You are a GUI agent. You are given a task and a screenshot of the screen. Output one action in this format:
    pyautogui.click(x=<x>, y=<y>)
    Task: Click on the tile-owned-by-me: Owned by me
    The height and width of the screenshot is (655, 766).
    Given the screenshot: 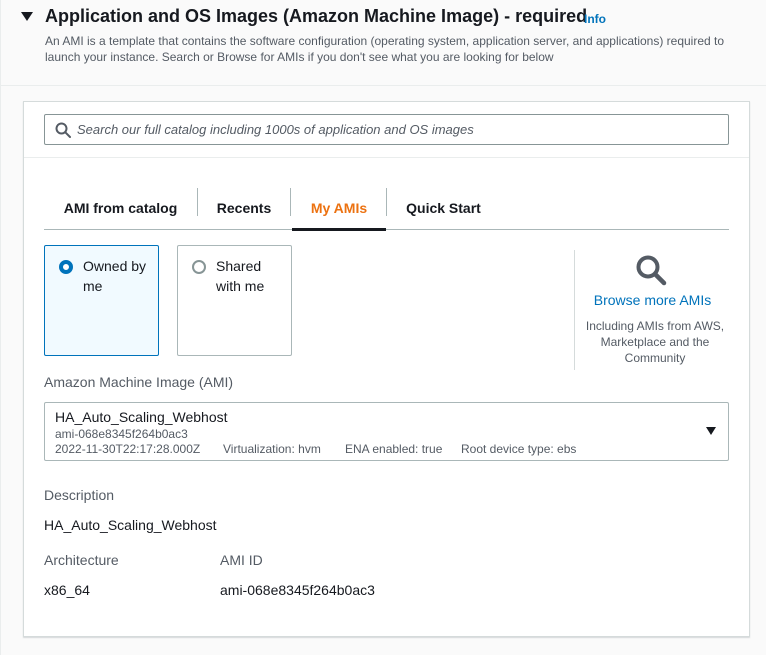 What is the action you would take?
    pyautogui.click(x=101, y=300)
    